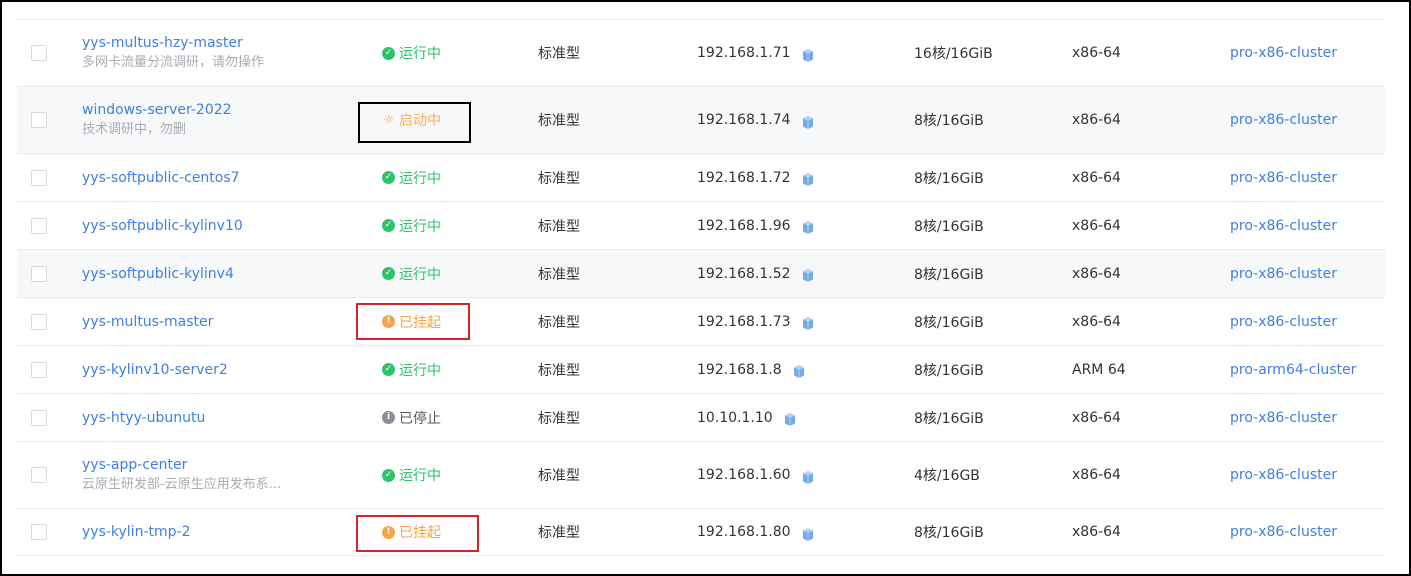 The height and width of the screenshot is (576, 1411). Describe the element at coordinates (744, 177) in the screenshot. I see `ip-address: 192.168.1.72` at that location.